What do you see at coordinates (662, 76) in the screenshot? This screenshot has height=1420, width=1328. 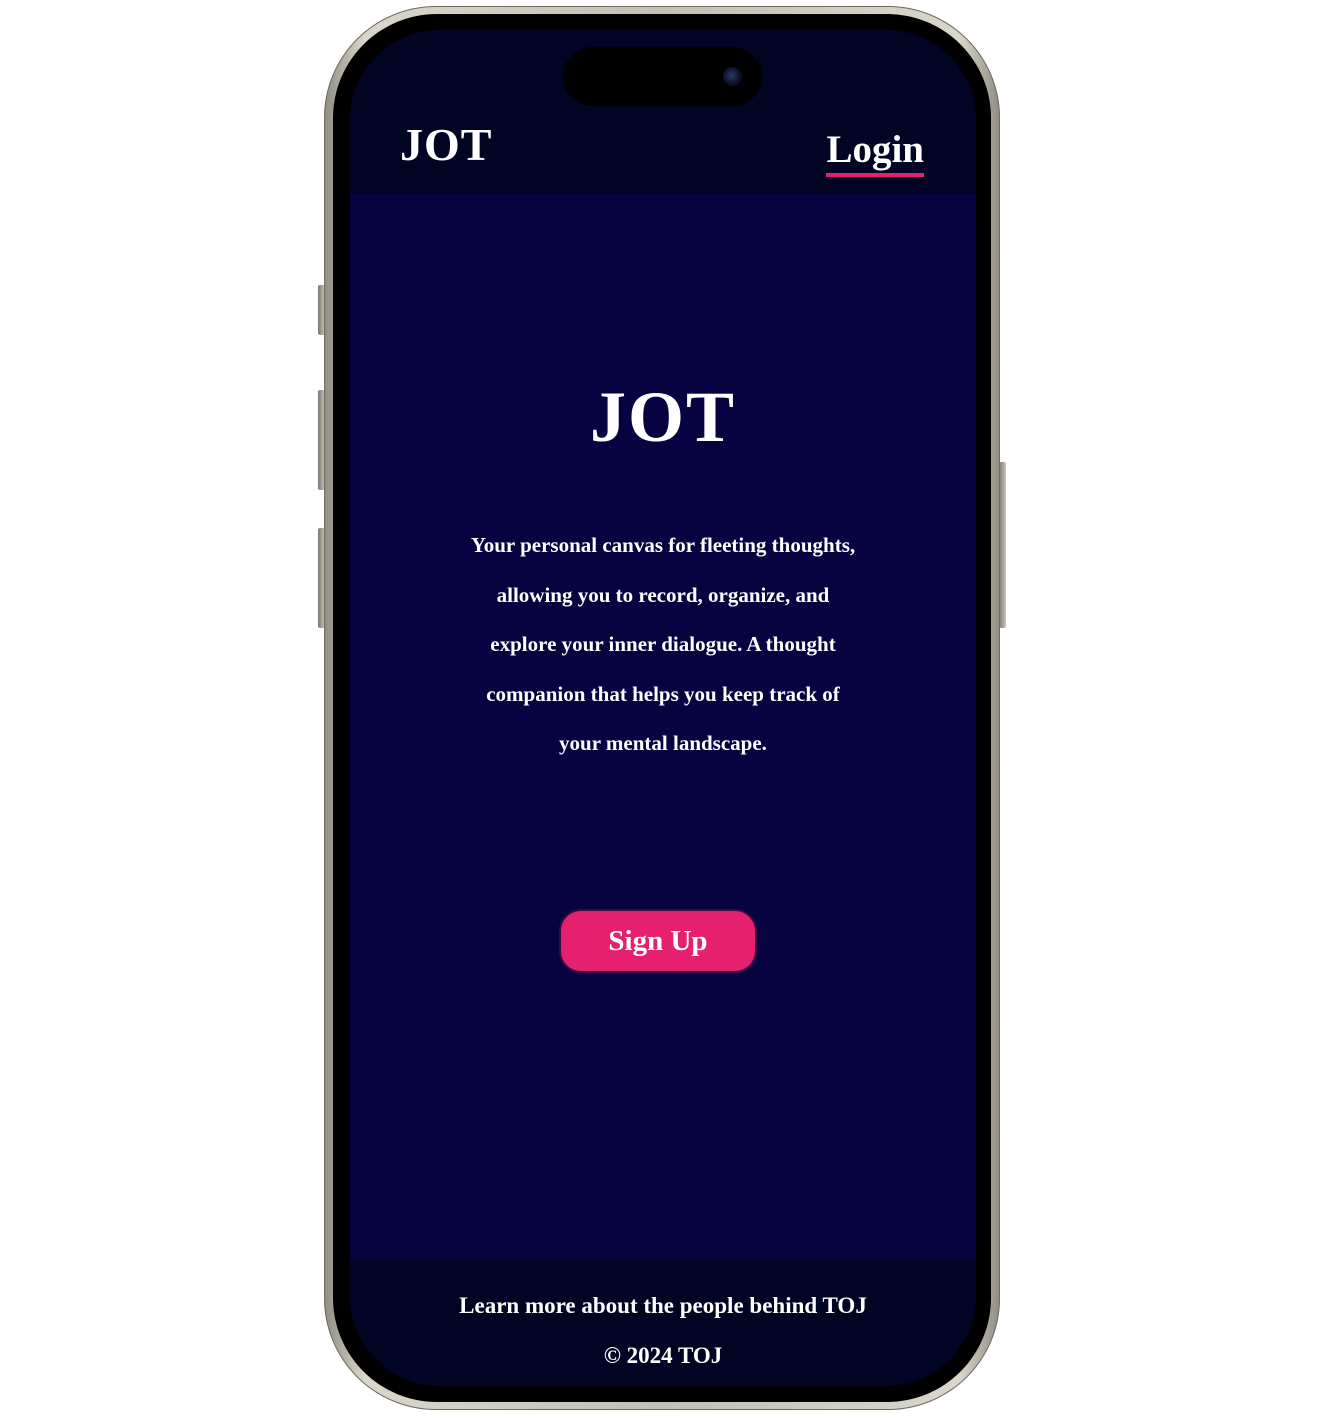 I see `dynamic-island` at bounding box center [662, 76].